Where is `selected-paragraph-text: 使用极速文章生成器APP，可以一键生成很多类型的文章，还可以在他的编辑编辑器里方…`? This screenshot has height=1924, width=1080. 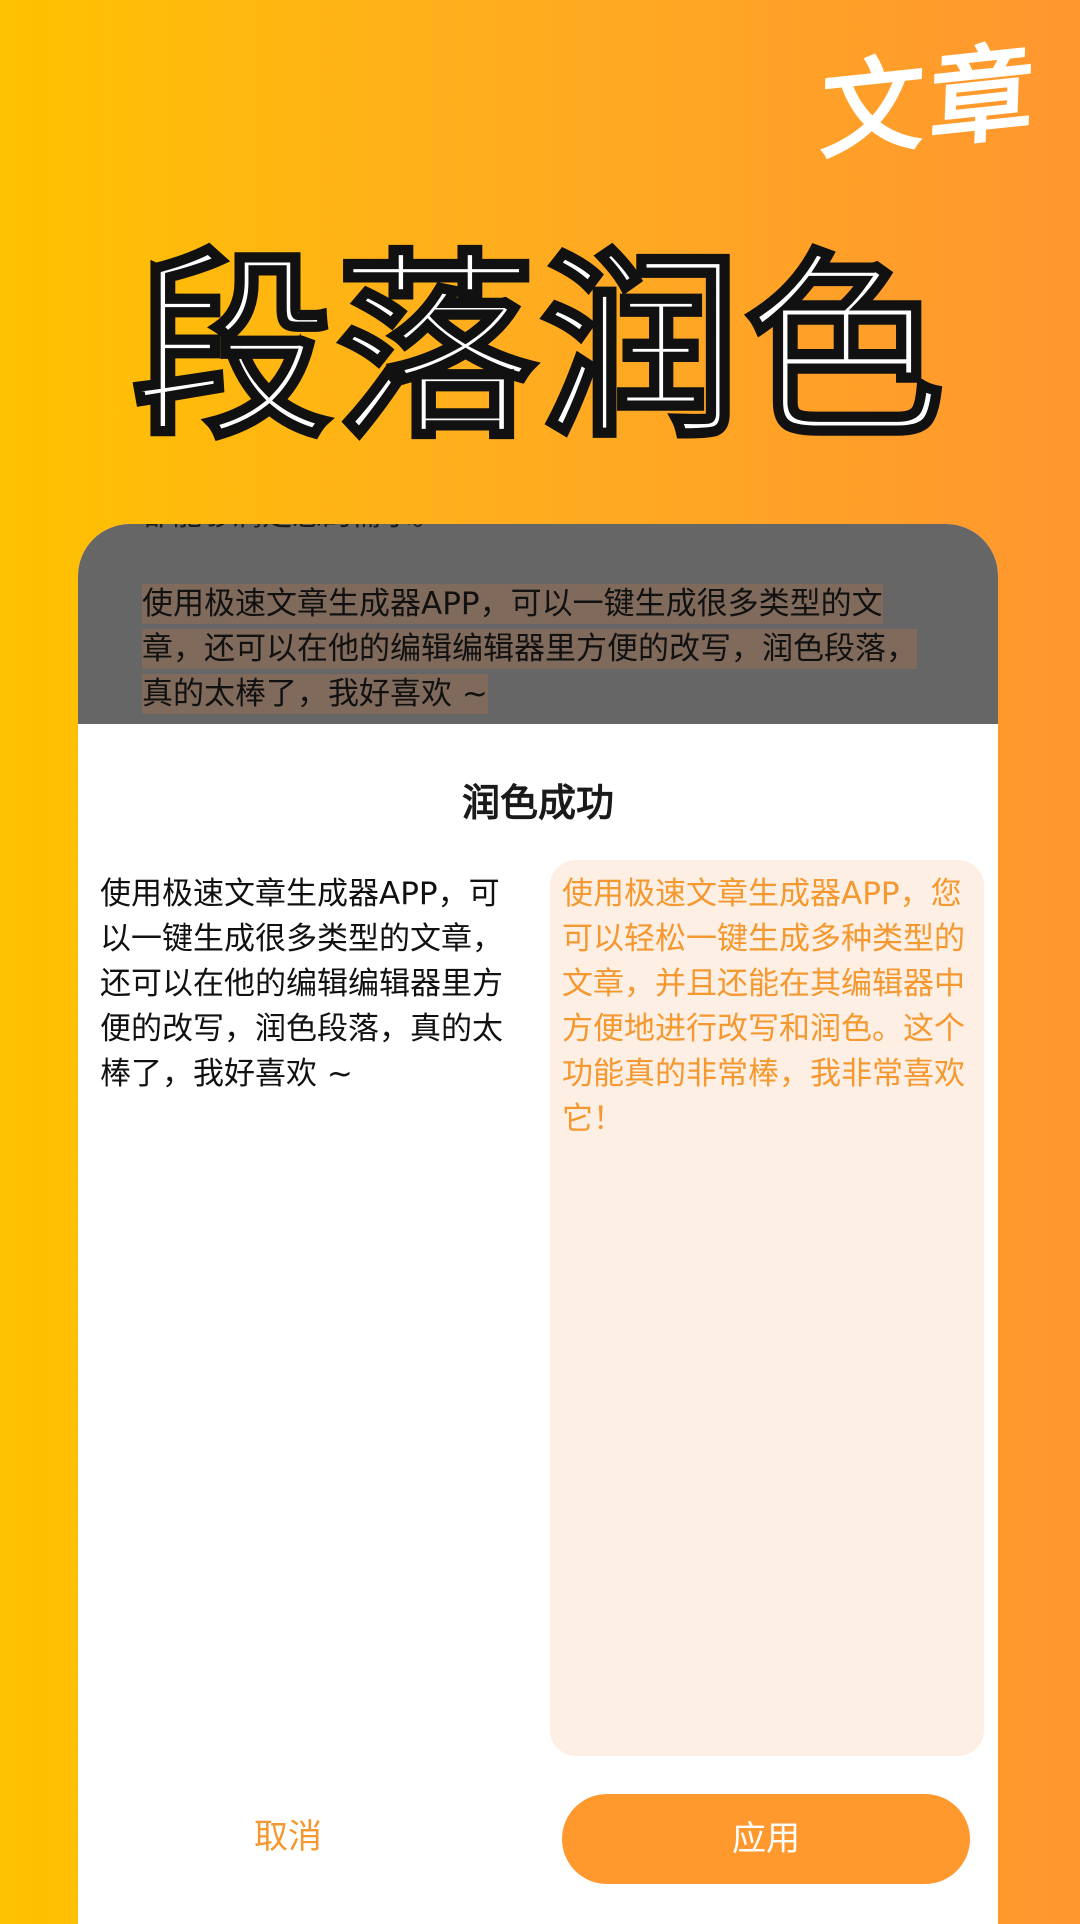
selected-paragraph-text: 使用极速文章生成器APP，可以一键生成很多类型的文章，还可以在他的编辑编辑器里方… is located at coordinates (529, 649).